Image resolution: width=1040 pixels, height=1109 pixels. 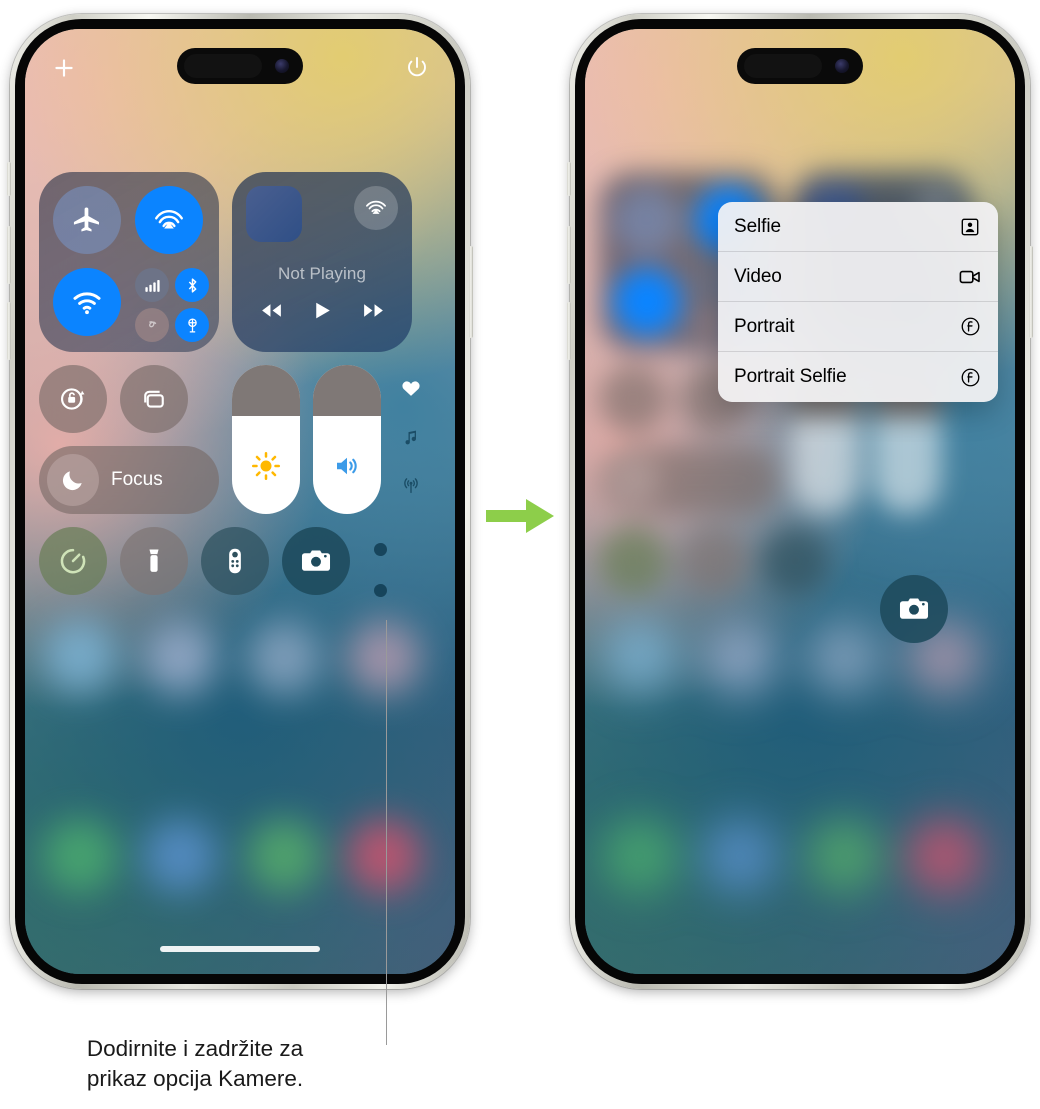 I want to click on volume-track-unfilled, so click(x=347, y=390).